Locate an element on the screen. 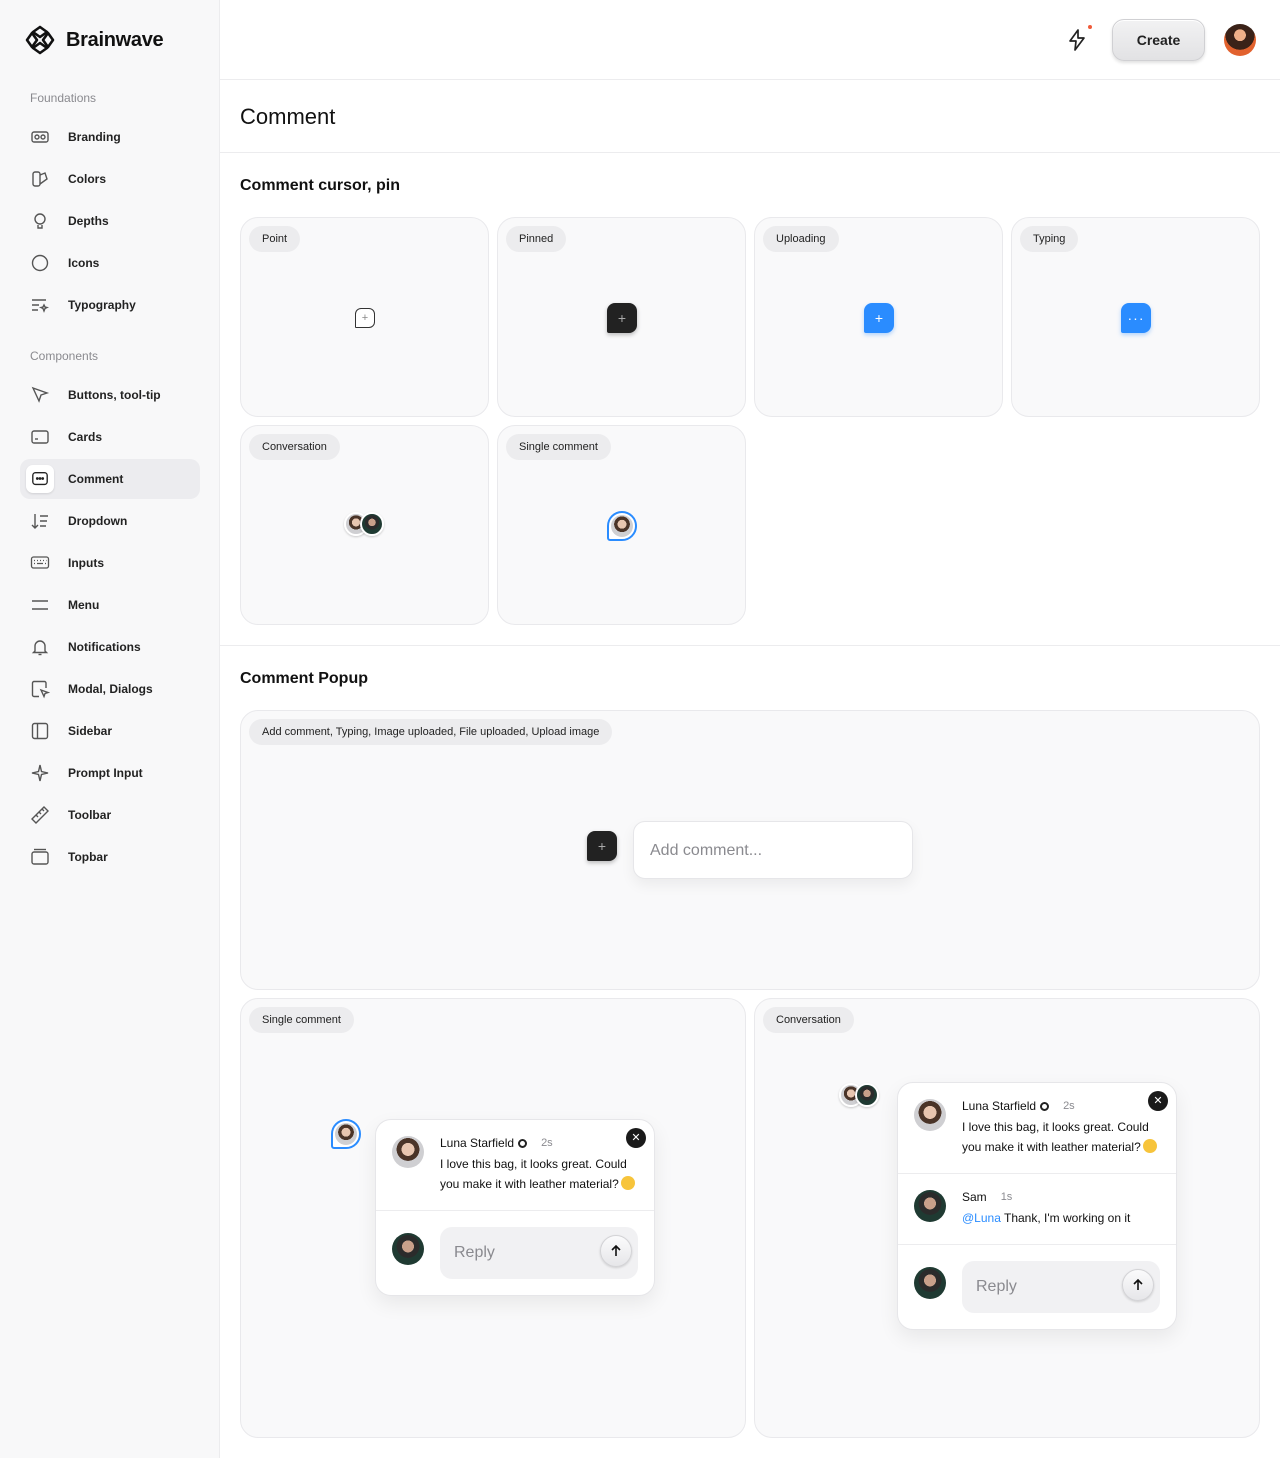 This screenshot has width=1280, height=1458. comment-time: 1s is located at coordinates (1006, 1197).